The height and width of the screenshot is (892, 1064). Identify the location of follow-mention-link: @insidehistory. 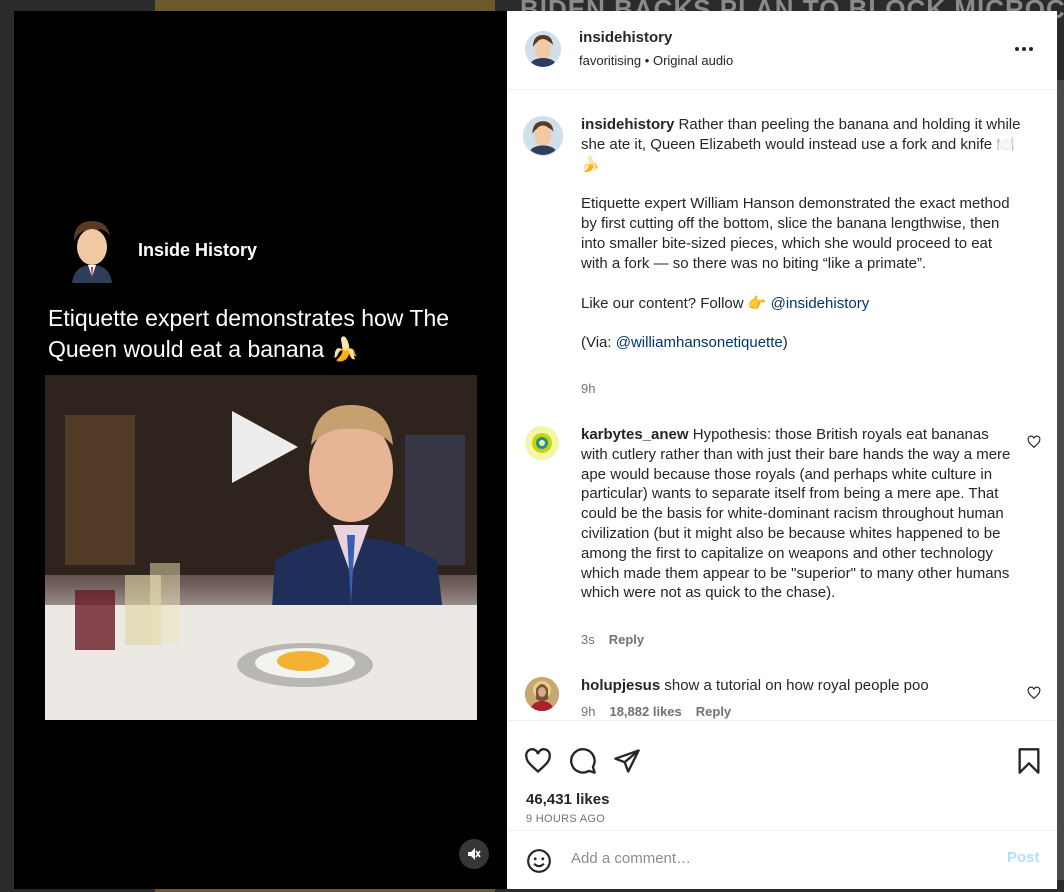
(820, 303).